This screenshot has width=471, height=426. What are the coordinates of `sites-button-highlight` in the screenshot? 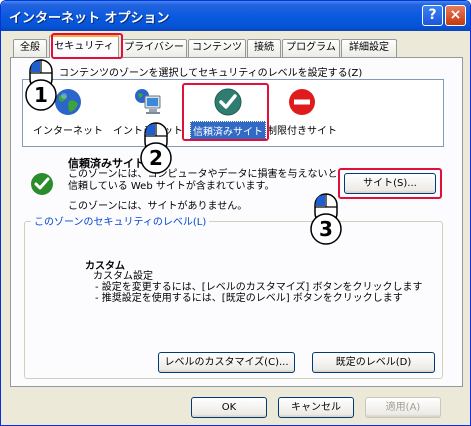 It's located at (390, 183).